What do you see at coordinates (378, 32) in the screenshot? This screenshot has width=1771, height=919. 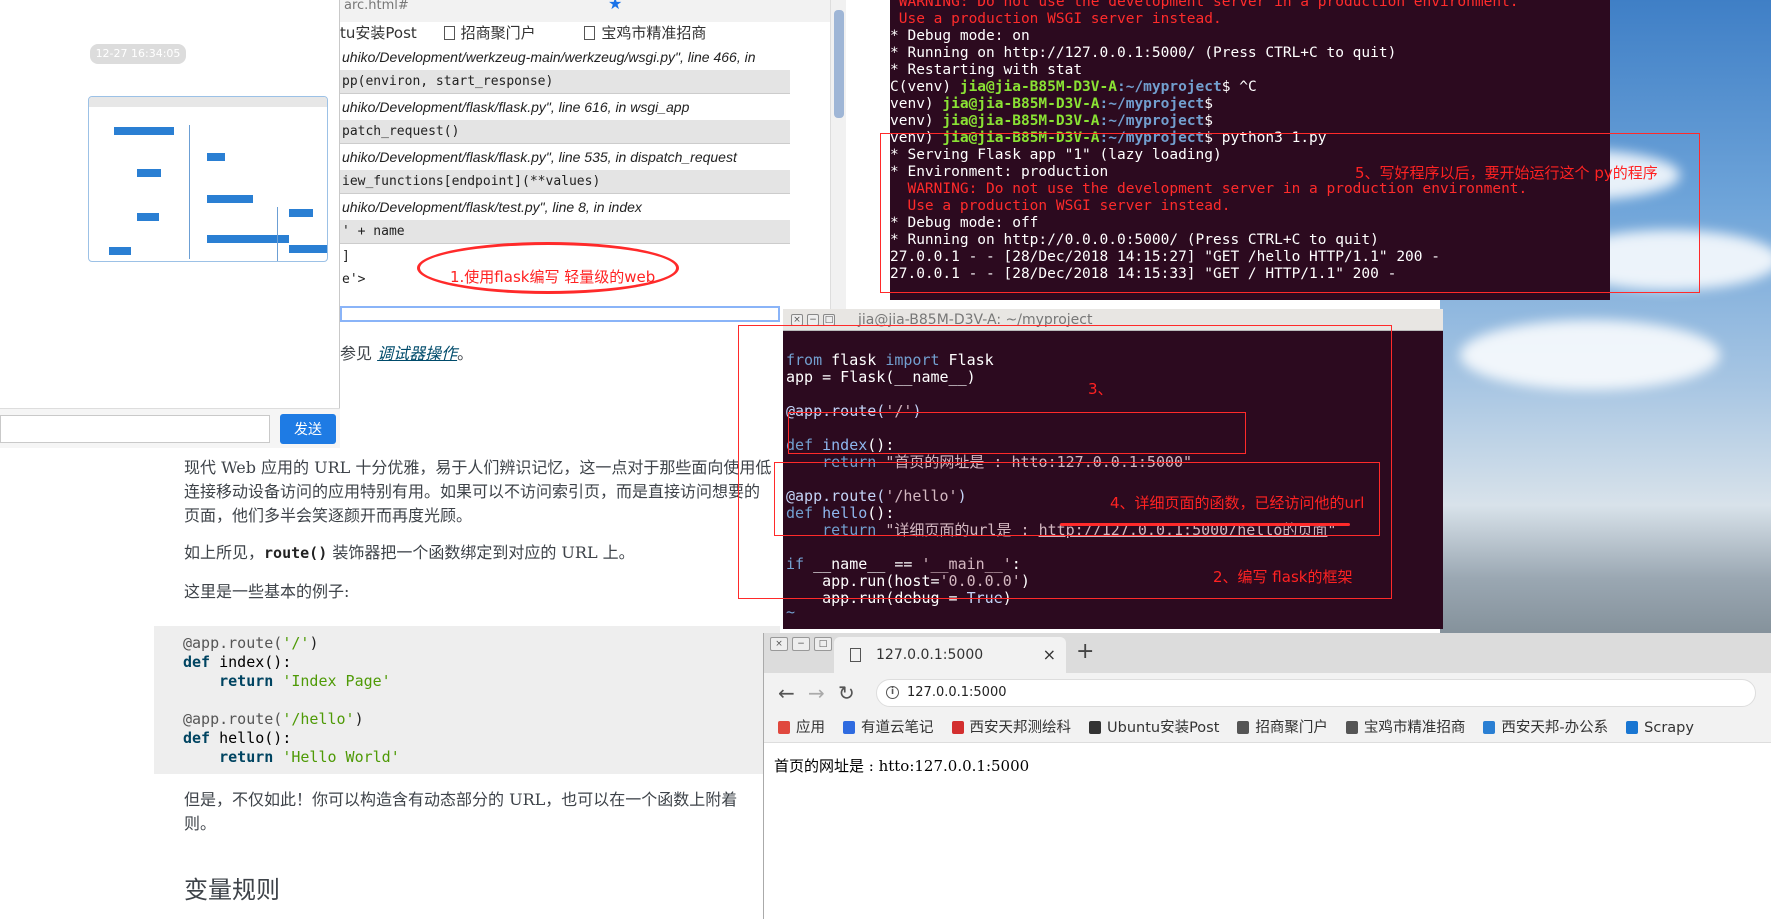 I see `tb-bookmark-ubuntu: tu安装Post` at bounding box center [378, 32].